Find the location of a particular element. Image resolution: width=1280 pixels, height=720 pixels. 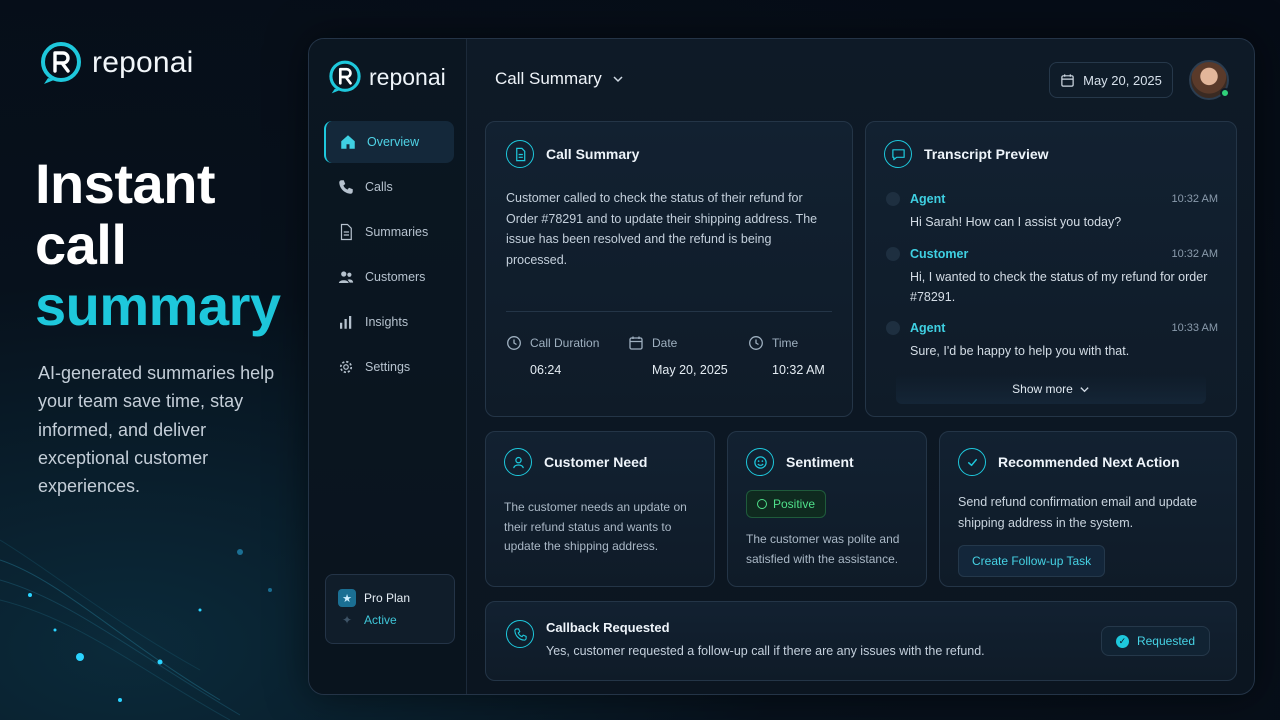

show-more-button: Show more is located at coordinates (1051, 389).